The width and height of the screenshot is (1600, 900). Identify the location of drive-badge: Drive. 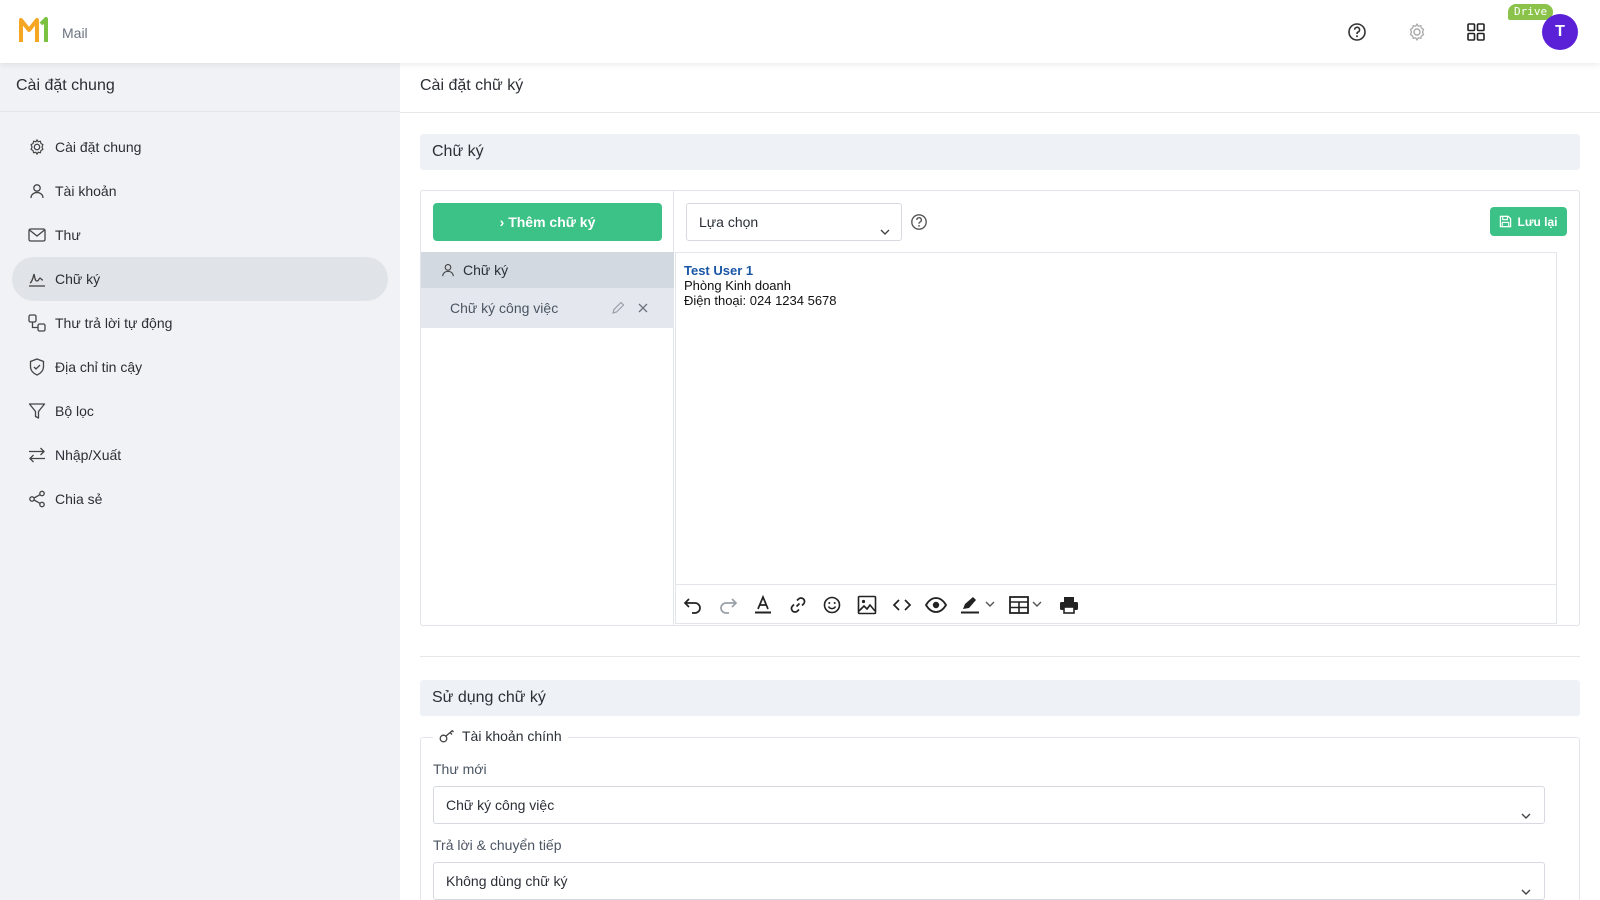
(1531, 12).